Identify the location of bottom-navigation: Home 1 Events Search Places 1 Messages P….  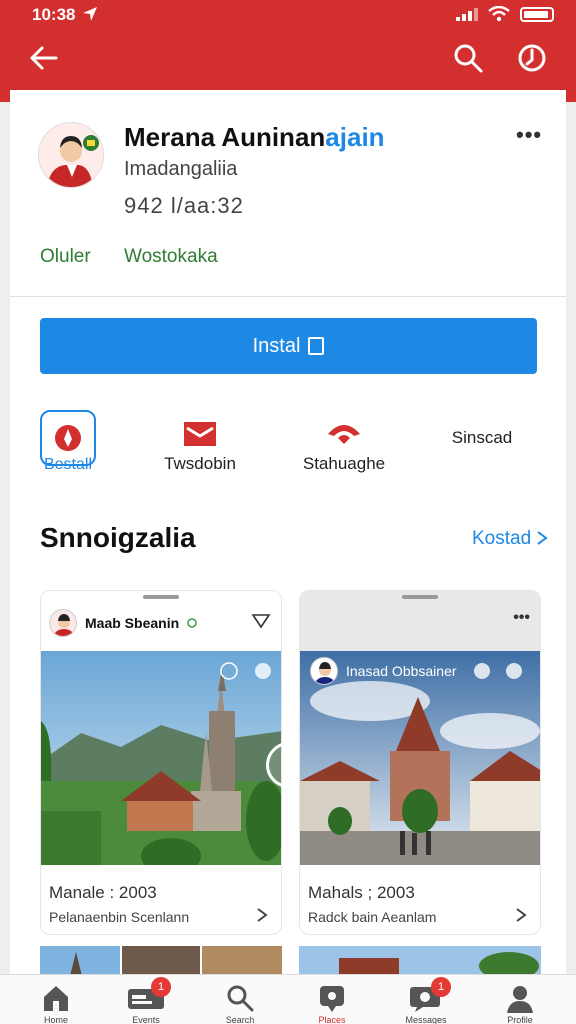
(288, 999).